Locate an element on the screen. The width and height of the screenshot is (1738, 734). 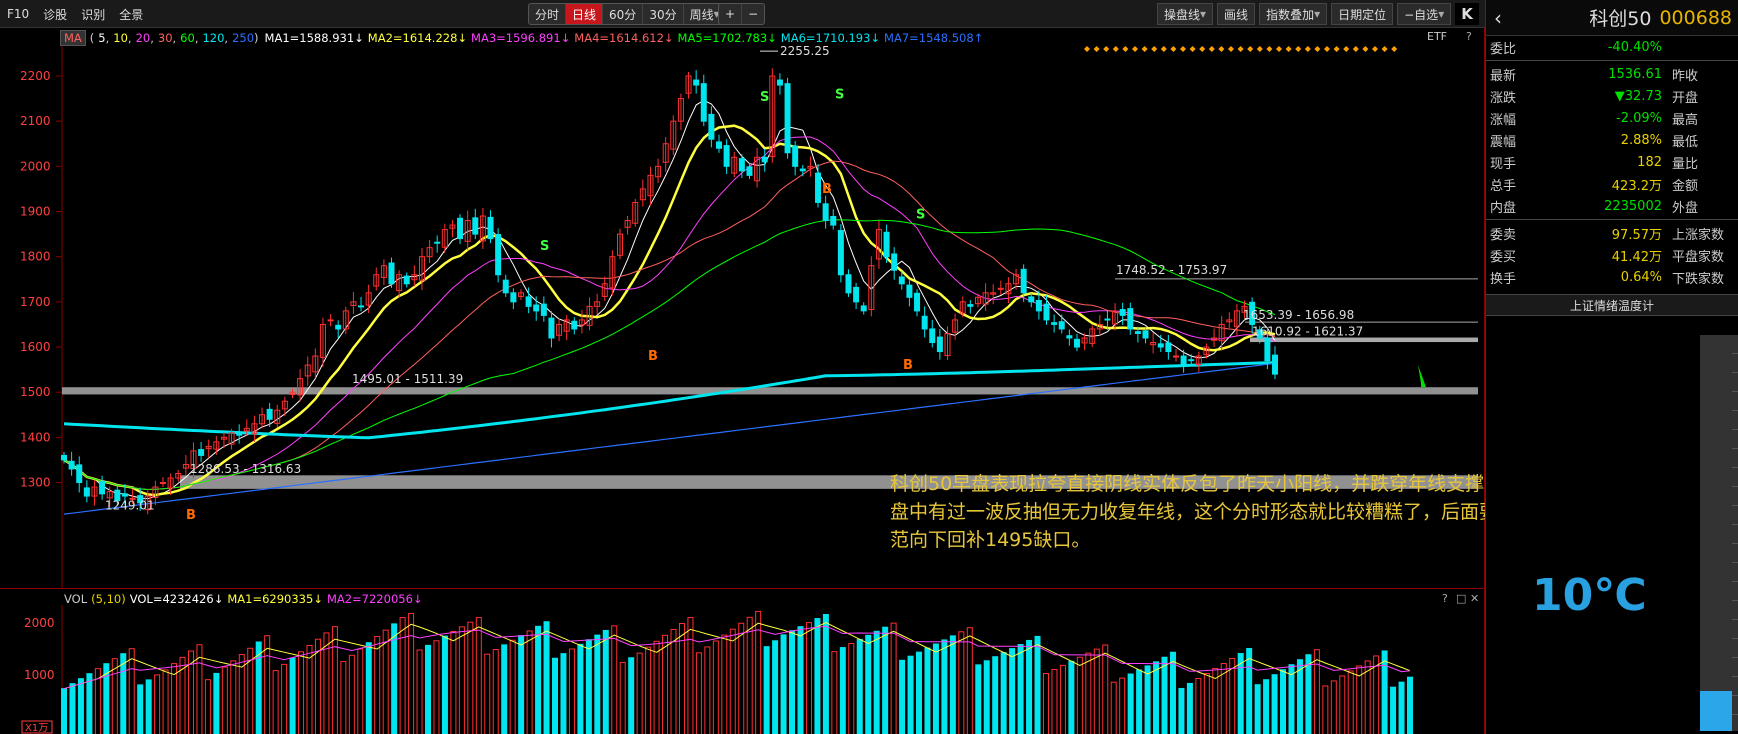
zoom-controls: + − is located at coordinates (742, 14).